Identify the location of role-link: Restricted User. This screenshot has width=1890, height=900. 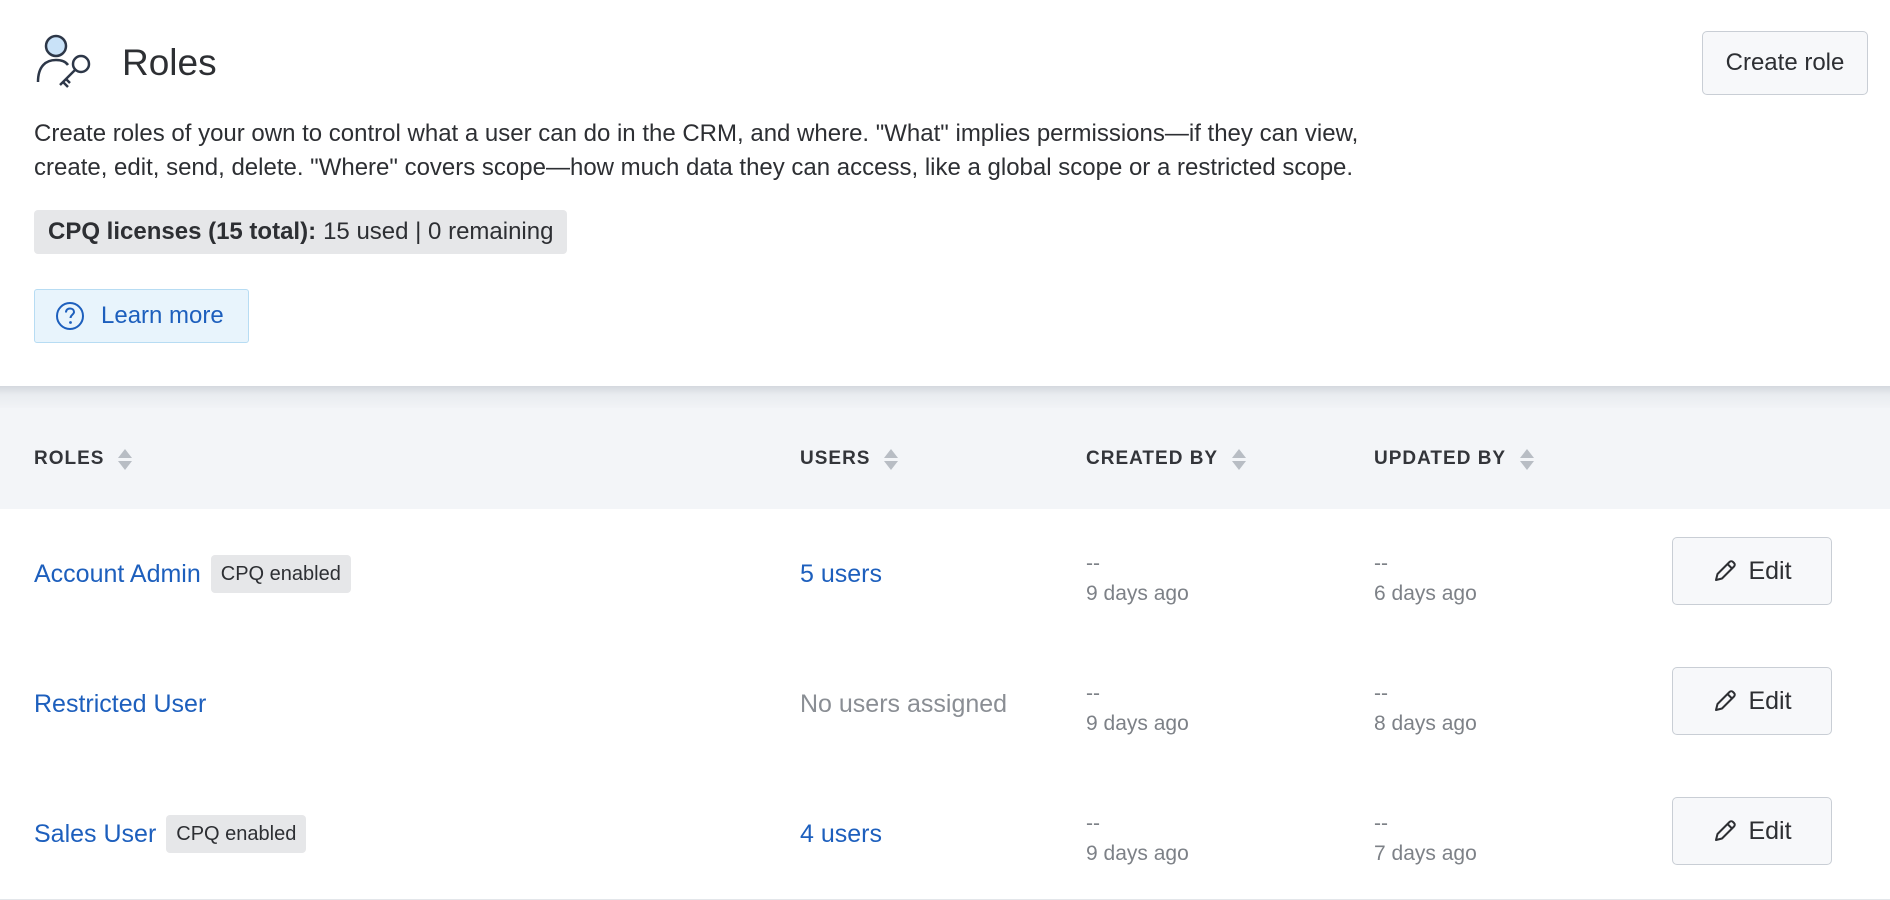
(120, 704).